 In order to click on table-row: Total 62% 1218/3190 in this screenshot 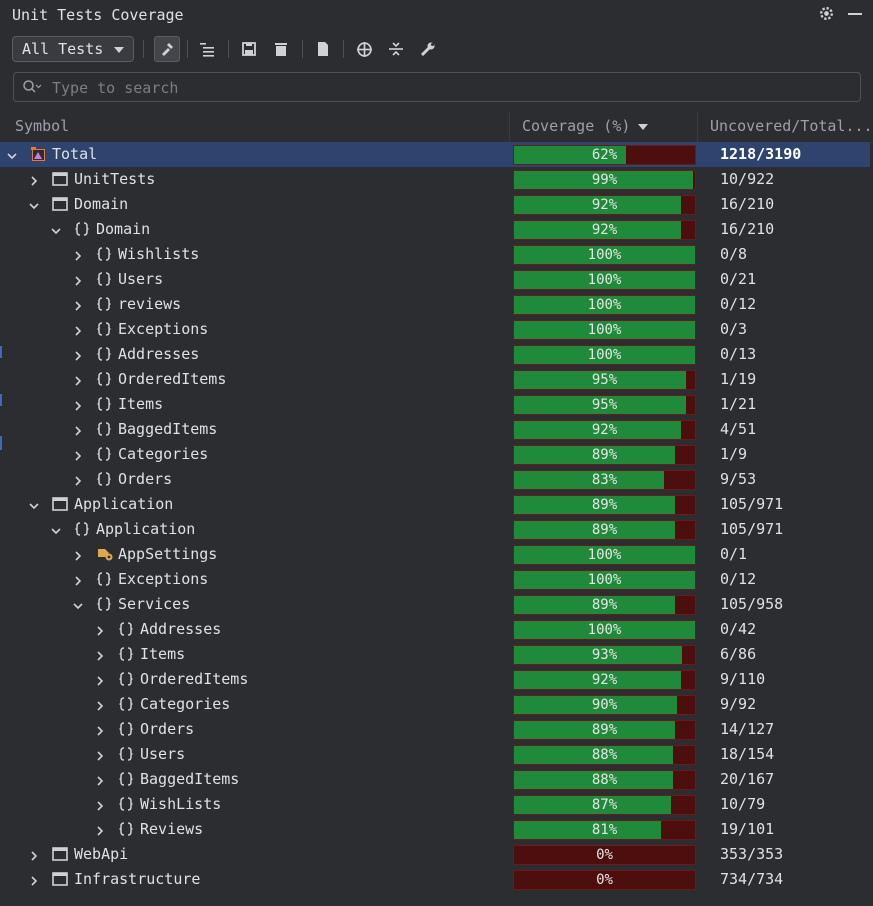, I will do `click(435, 154)`.